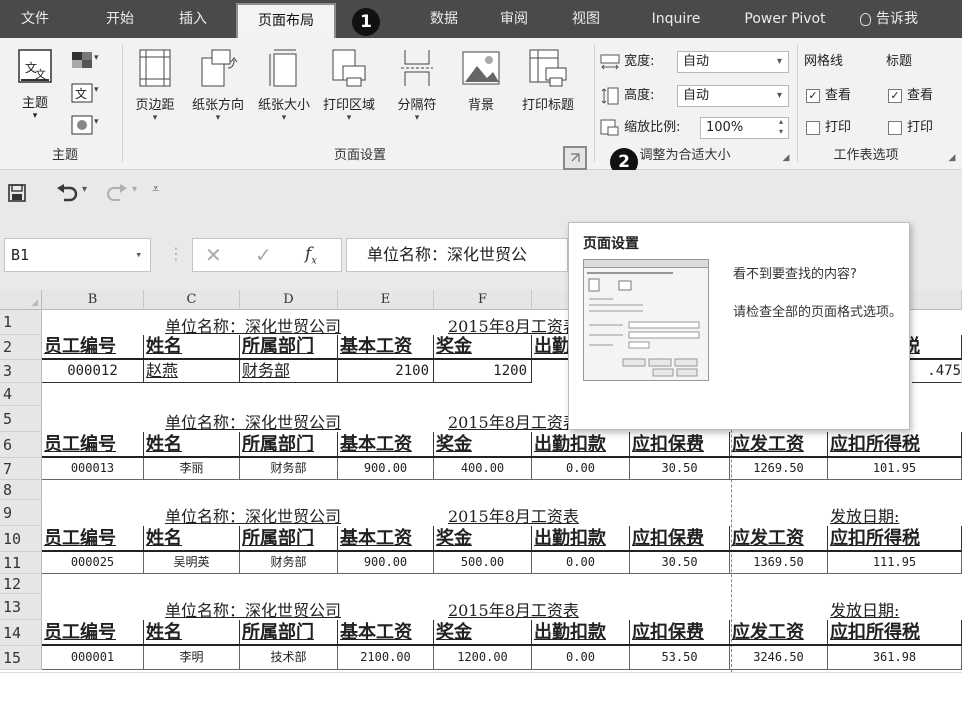 The width and height of the screenshot is (962, 717). I want to click on tab-power-pivot: Power Pivot, so click(785, 19).